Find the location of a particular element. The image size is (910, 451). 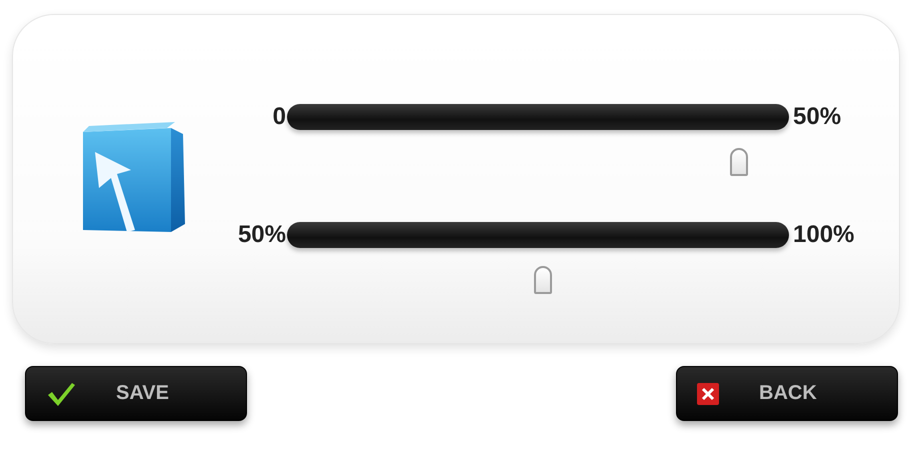

min-label: 0 is located at coordinates (279, 117).